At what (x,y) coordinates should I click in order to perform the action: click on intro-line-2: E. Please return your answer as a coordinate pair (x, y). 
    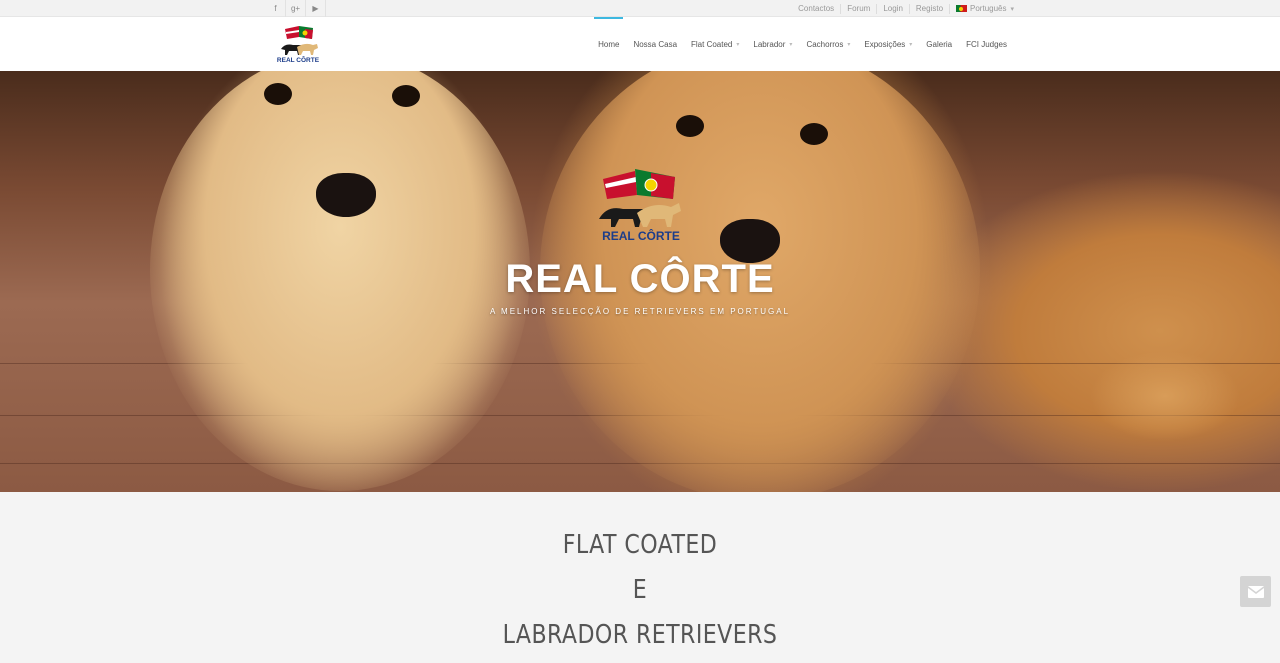
    Looking at the image, I should click on (640, 590).